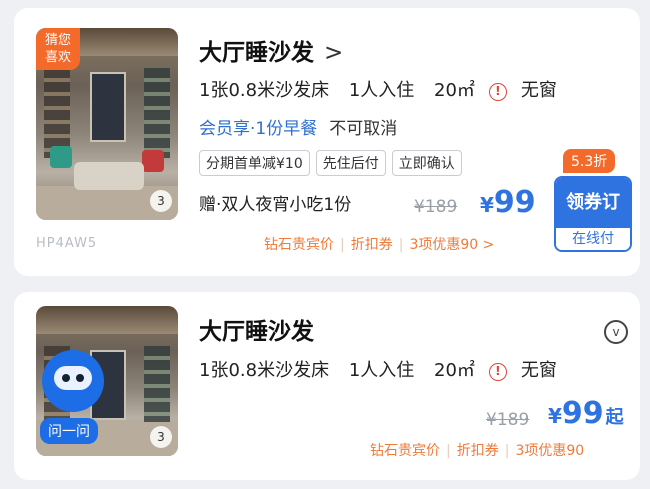 Image resolution: width=650 pixels, height=489 pixels. What do you see at coordinates (108, 107) in the screenshot?
I see `photo-window` at bounding box center [108, 107].